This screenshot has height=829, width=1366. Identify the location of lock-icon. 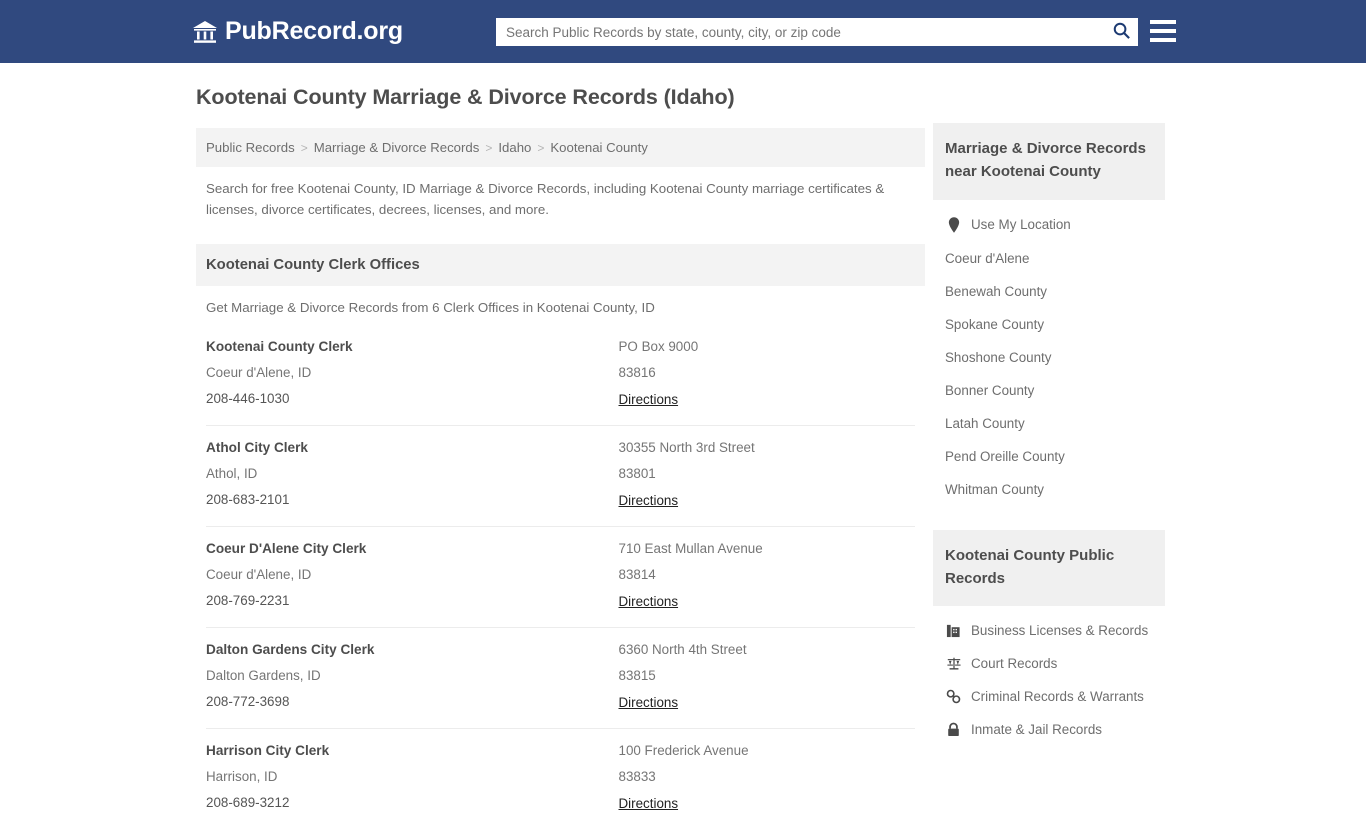
(953, 729).